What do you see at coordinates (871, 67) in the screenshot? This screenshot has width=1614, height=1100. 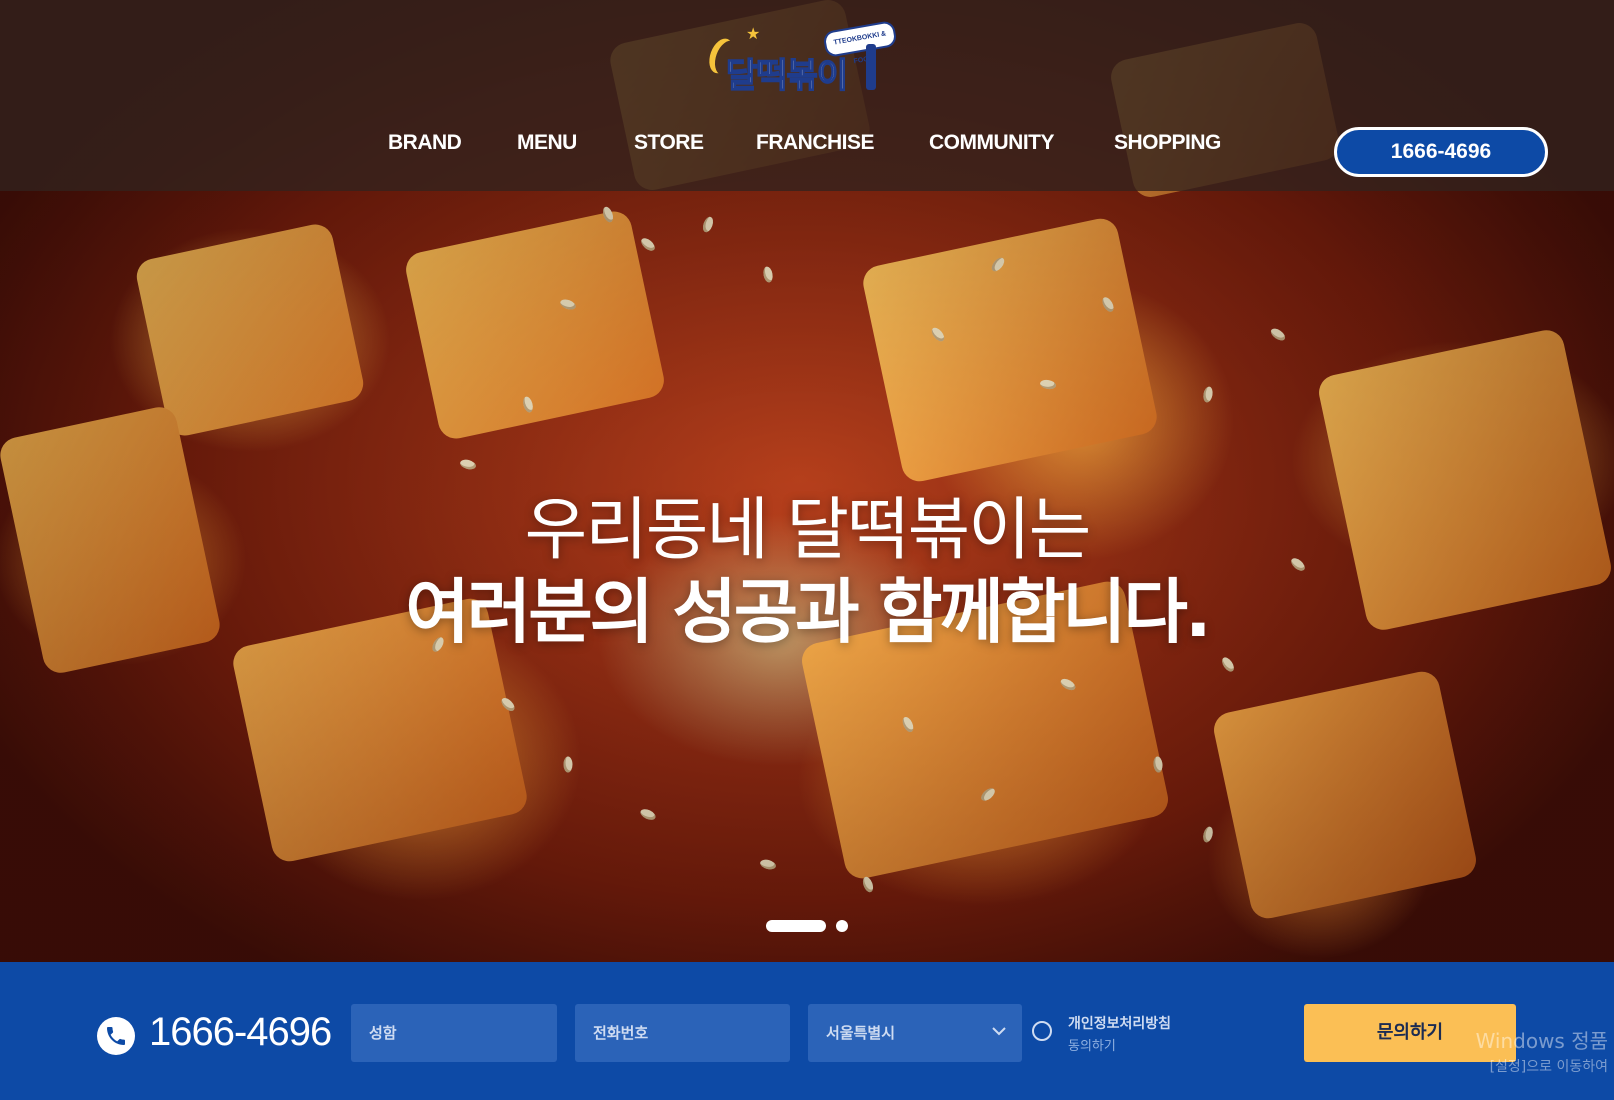 I see `logo-flag-pole` at bounding box center [871, 67].